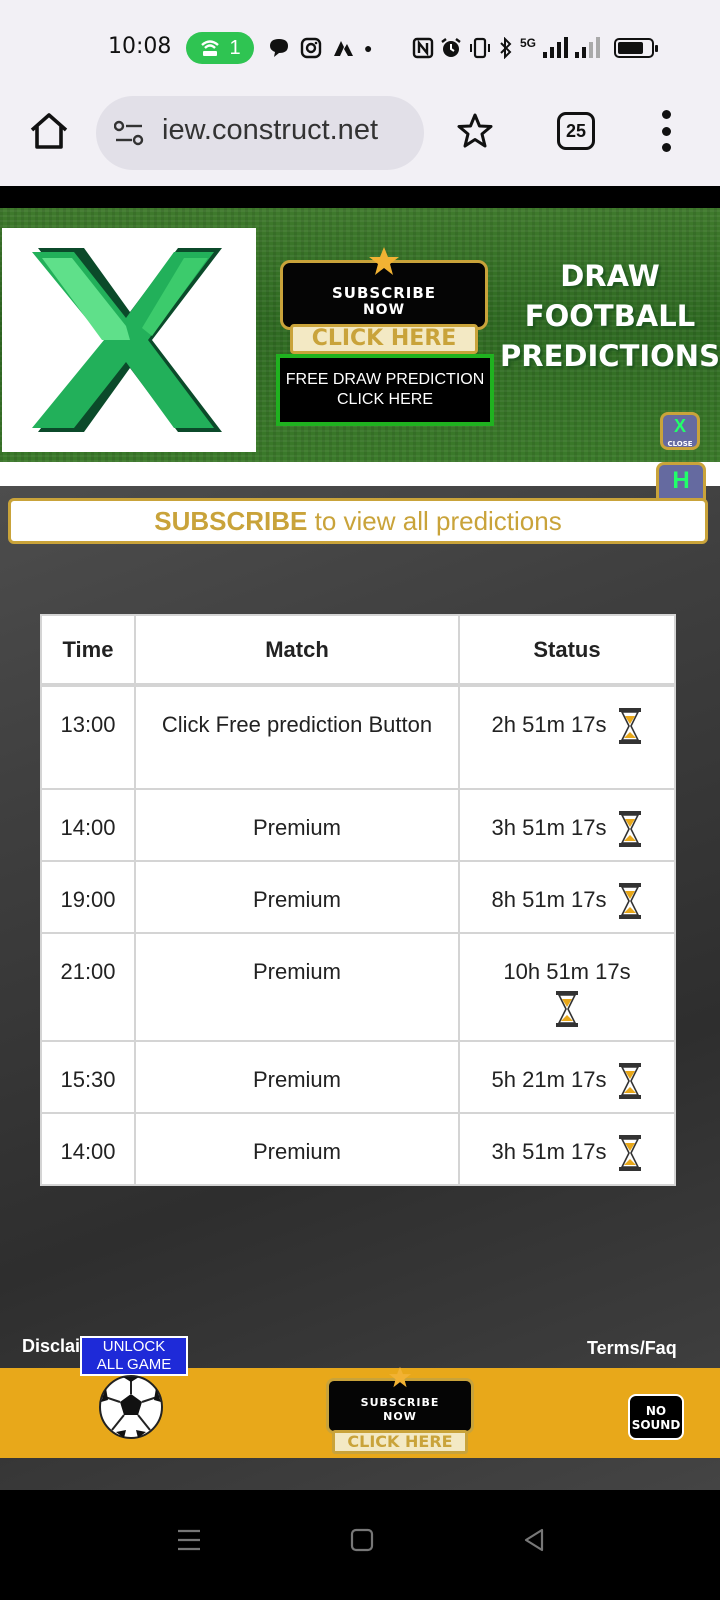 This screenshot has height=1600, width=720. What do you see at coordinates (235, 47) in the screenshot?
I see `hotspot-count: 1` at bounding box center [235, 47].